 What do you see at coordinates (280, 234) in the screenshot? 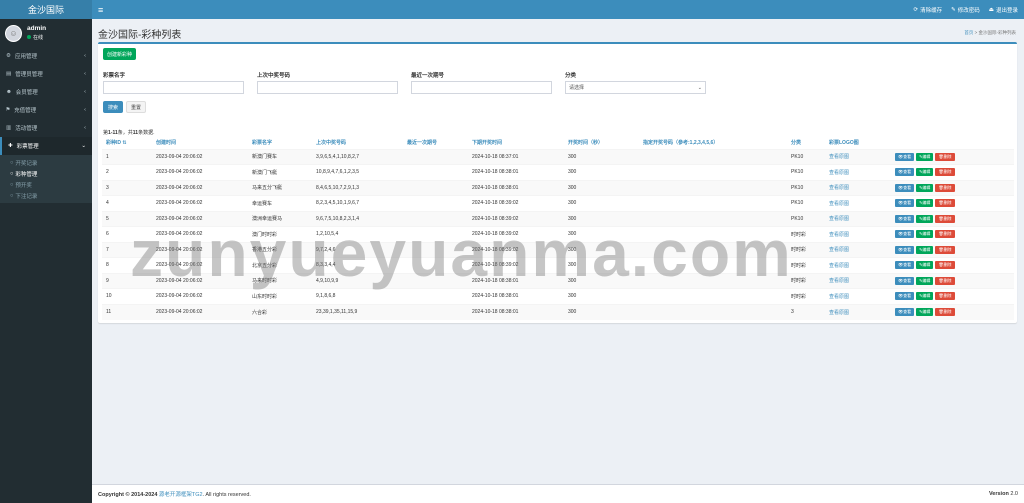
I see `cell-name: 澳门时时彩` at bounding box center [280, 234].